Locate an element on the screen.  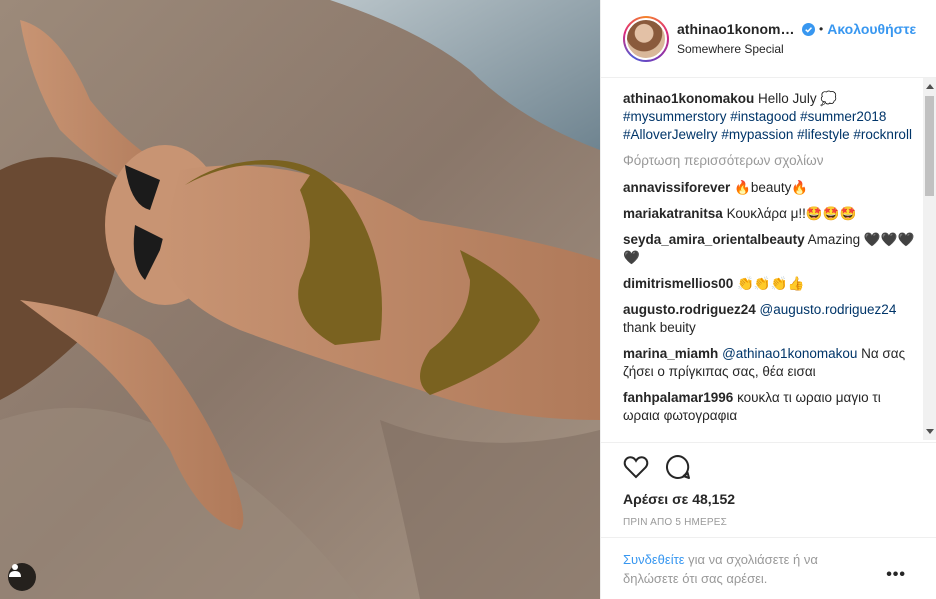
comment: annavissiforever 🔥beauty🔥 is located at coordinates (772, 188).